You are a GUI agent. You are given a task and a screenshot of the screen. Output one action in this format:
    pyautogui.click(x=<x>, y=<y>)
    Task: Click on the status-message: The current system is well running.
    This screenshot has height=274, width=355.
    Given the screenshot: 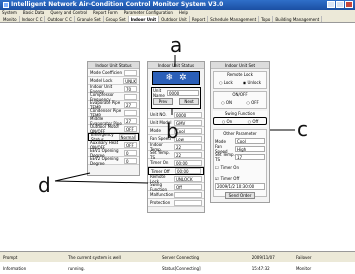 What is the action you would take?
    pyautogui.click(x=94, y=263)
    